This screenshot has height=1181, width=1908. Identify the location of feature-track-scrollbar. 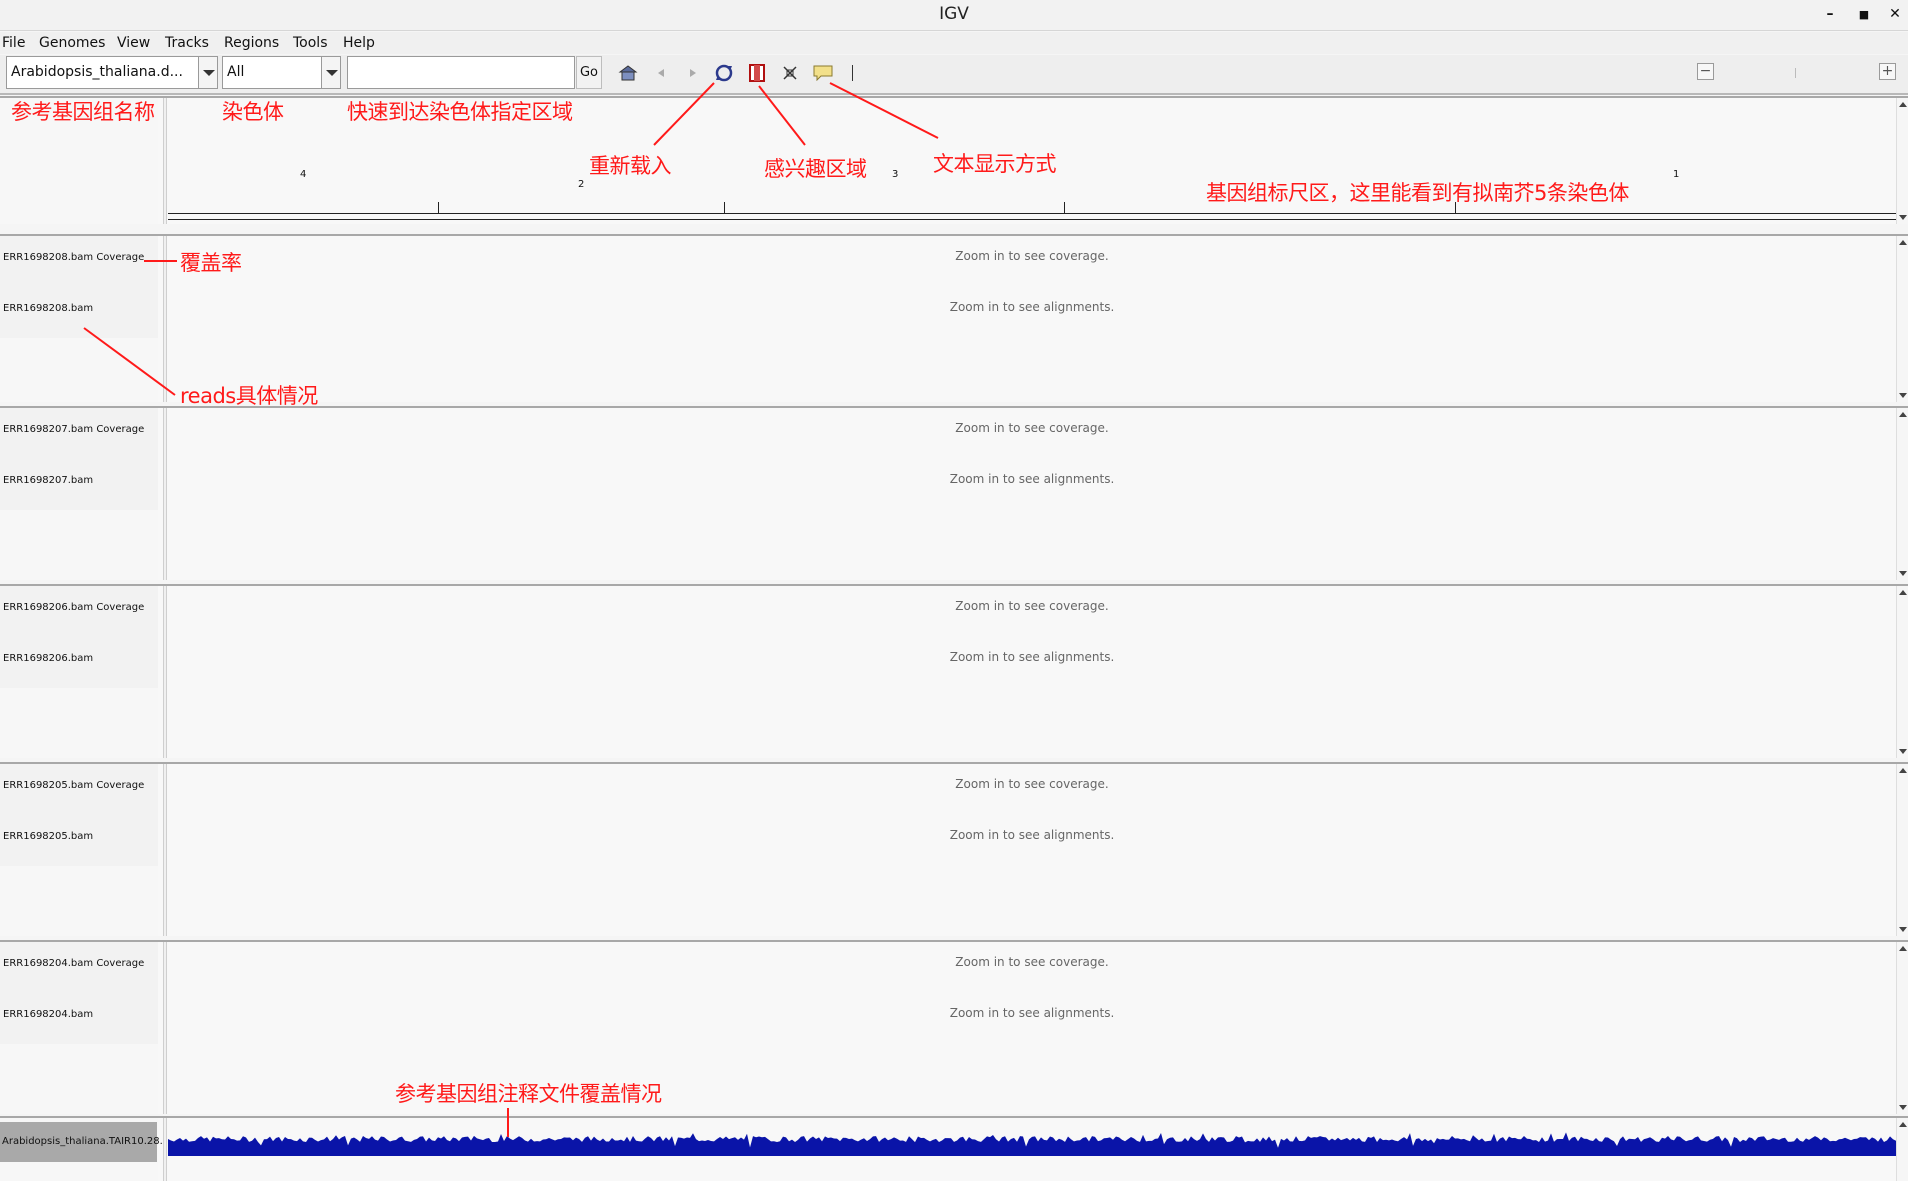
(1902, 1149).